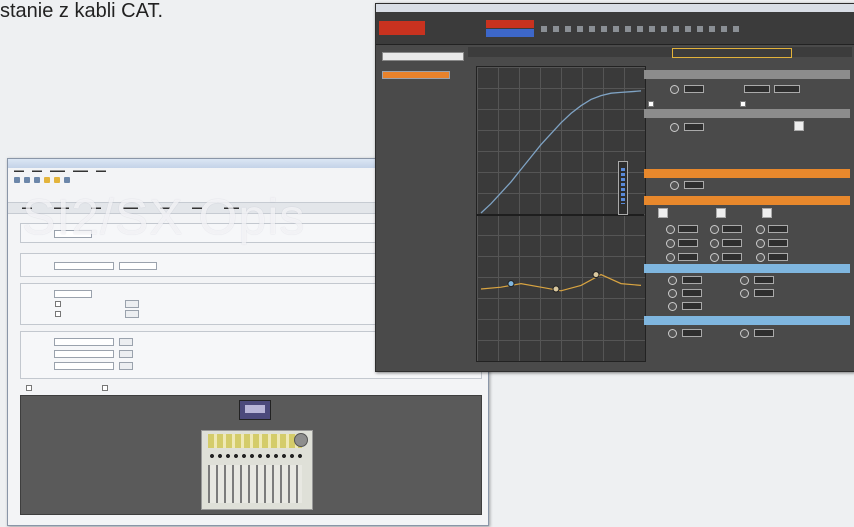 The width and height of the screenshot is (854, 527). Describe the element at coordinates (764, 333) in the screenshot. I see `limiter-release-value` at that location.